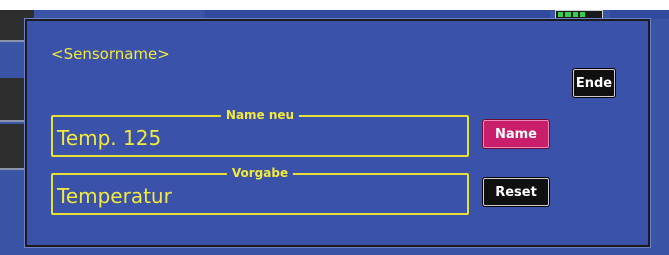 This screenshot has width=669, height=255. I want to click on default-name-legend: Vorgabe, so click(260, 173).